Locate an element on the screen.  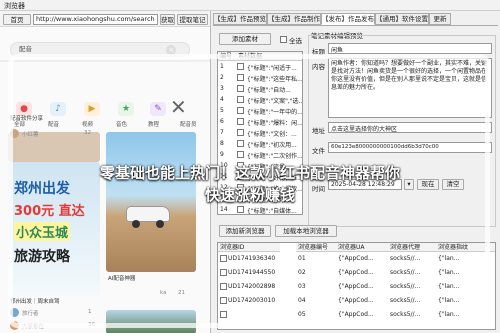
category-label: 视频 is located at coordinates (87, 124).